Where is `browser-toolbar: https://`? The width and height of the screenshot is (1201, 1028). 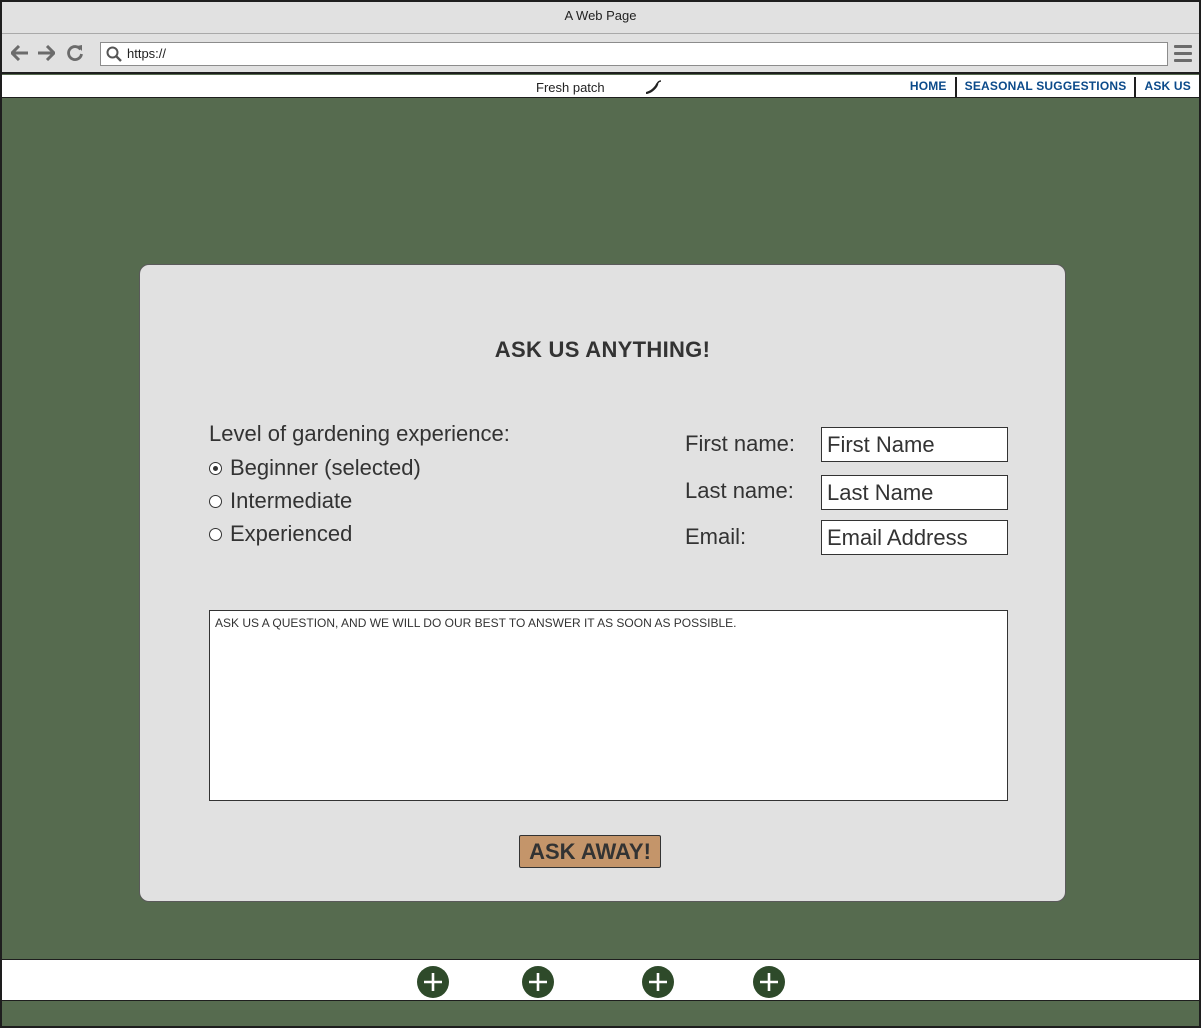
browser-toolbar: https:// is located at coordinates (600, 54).